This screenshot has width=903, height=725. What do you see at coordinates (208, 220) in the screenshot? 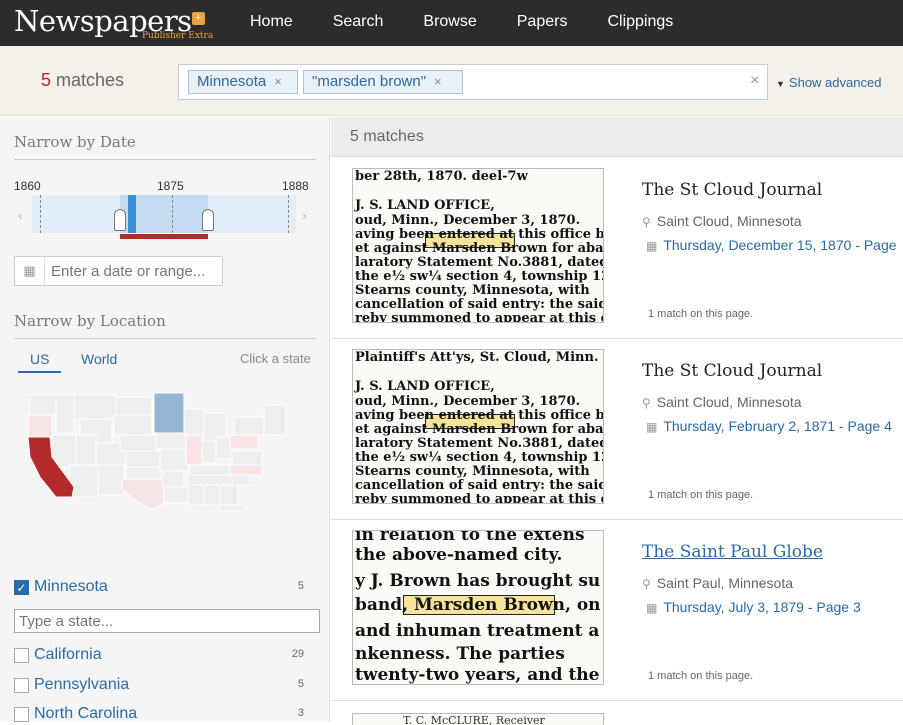
I see `slider-end-handle` at bounding box center [208, 220].